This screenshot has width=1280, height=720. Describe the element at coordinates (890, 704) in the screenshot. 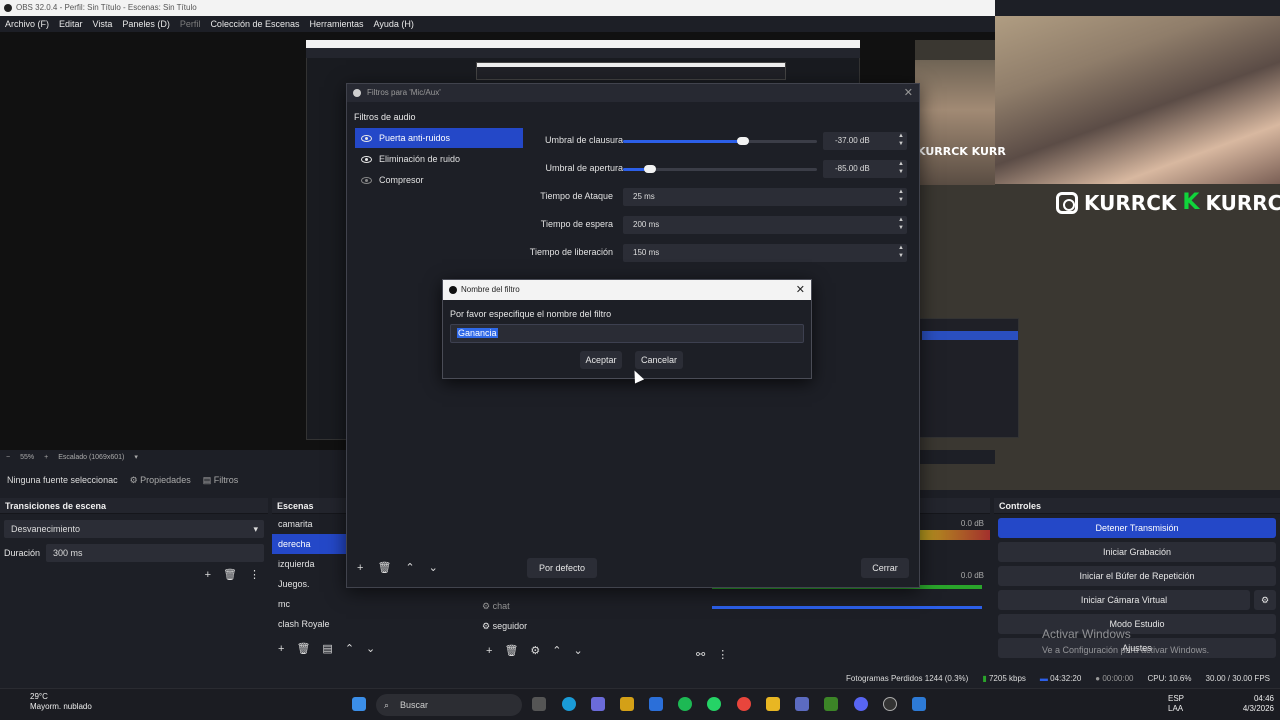

I see `obs-taskbar-icon` at that location.